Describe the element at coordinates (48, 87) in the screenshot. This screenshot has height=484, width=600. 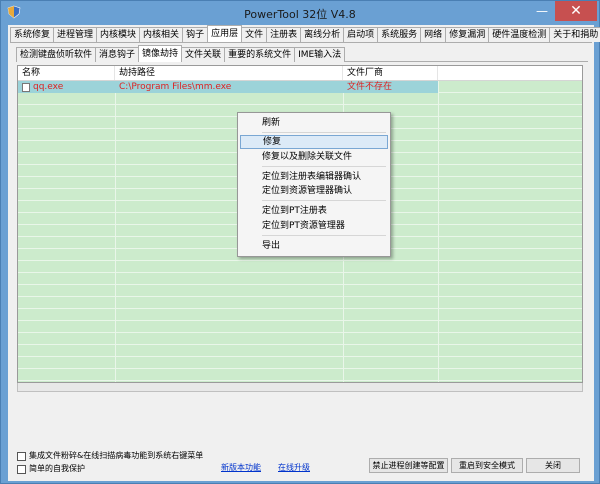
I see `row-name: qq.exe` at that location.